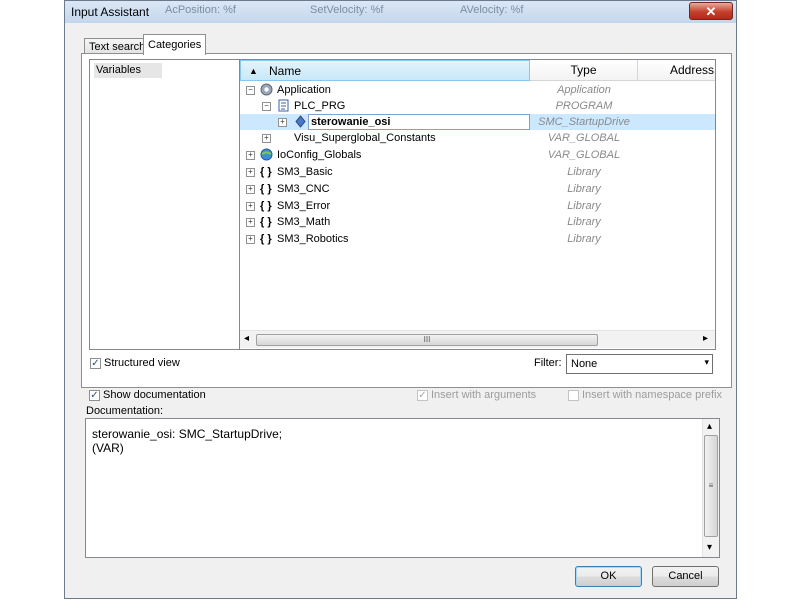  Describe the element at coordinates (709, 547) in the screenshot. I see `scroll-down-icon: ▾` at that location.